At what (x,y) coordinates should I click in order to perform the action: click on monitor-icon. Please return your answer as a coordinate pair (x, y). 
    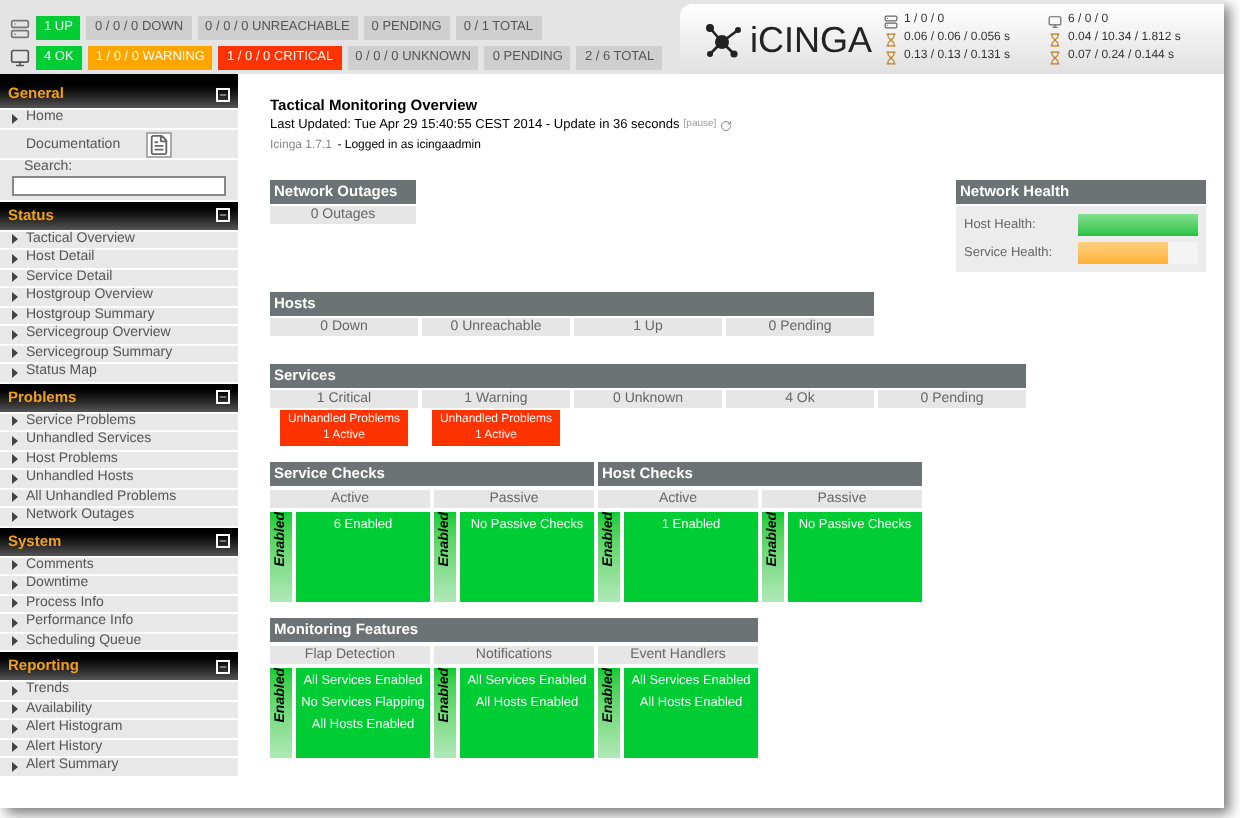
    Looking at the image, I should click on (20, 58).